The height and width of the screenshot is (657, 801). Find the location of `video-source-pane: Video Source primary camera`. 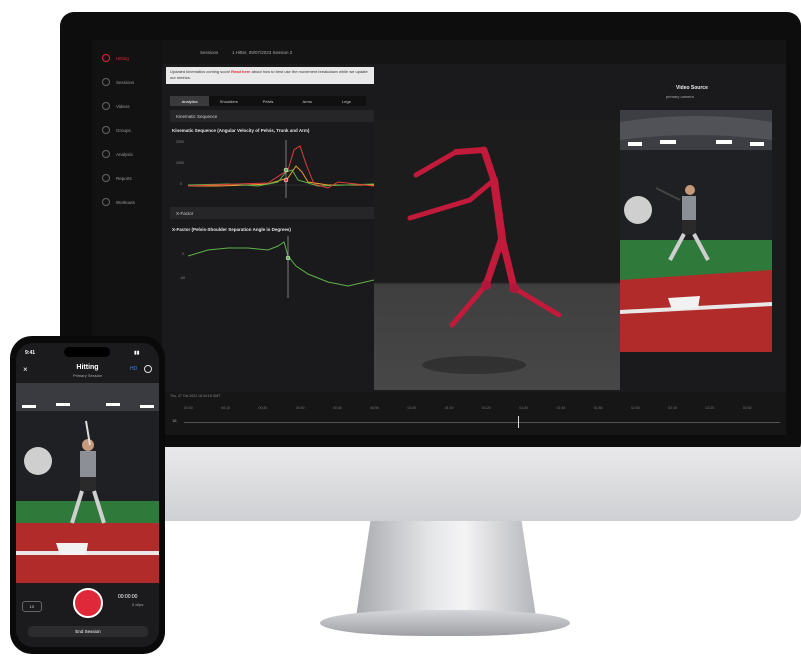

video-source-pane: Video Source primary camera is located at coordinates (700, 240).